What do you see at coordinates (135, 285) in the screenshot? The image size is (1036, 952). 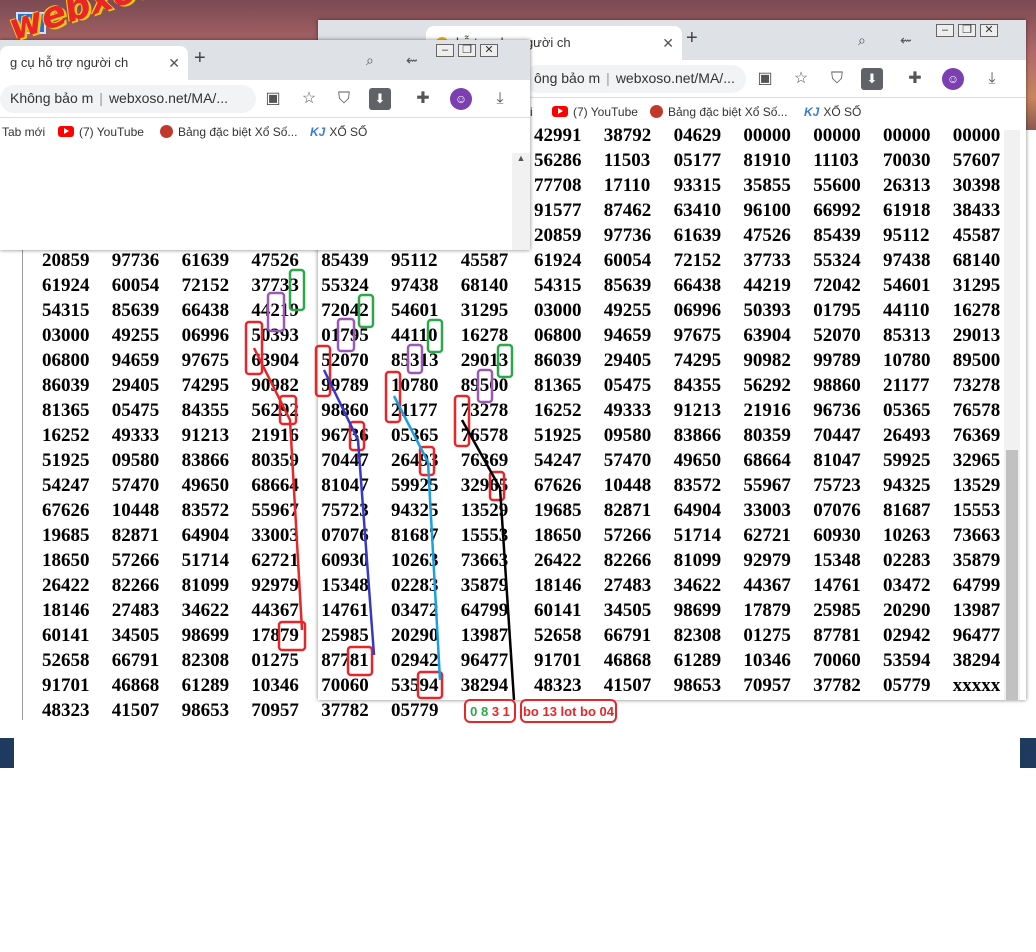 I see `number-cell: 60054` at bounding box center [135, 285].